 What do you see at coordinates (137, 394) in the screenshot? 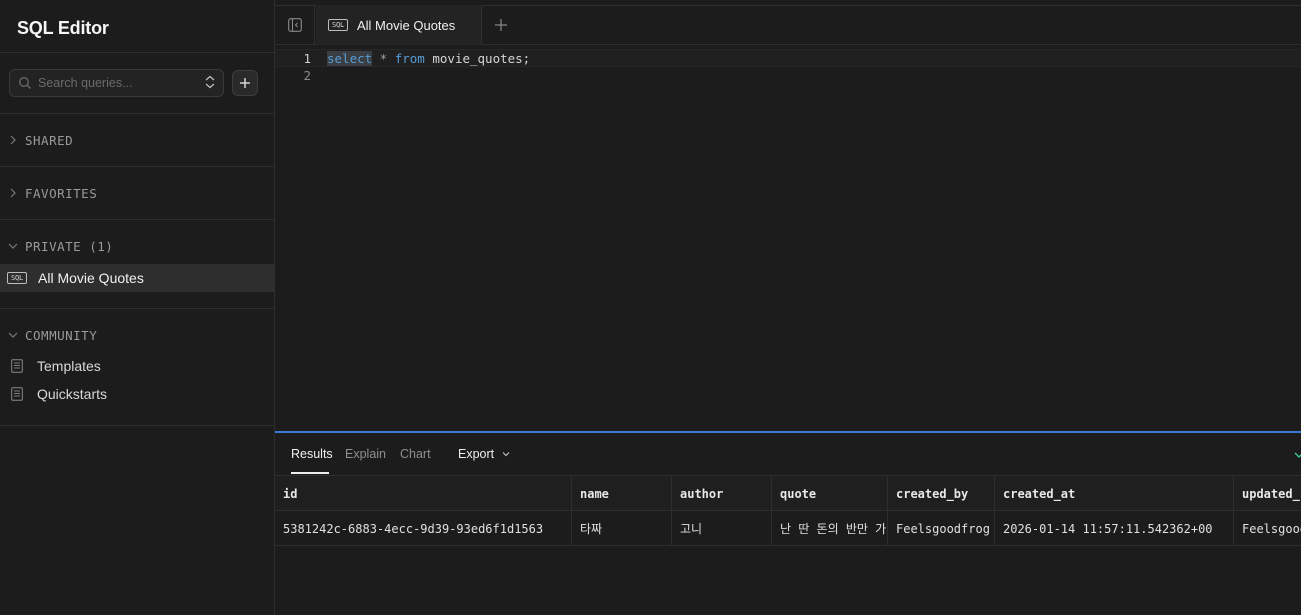
I see `sidebar-item-quickstarts: Quickstarts` at bounding box center [137, 394].